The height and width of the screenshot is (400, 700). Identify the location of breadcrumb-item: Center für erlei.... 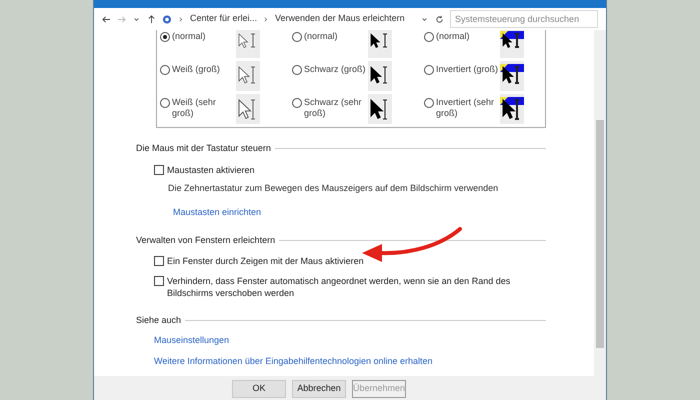
(224, 19).